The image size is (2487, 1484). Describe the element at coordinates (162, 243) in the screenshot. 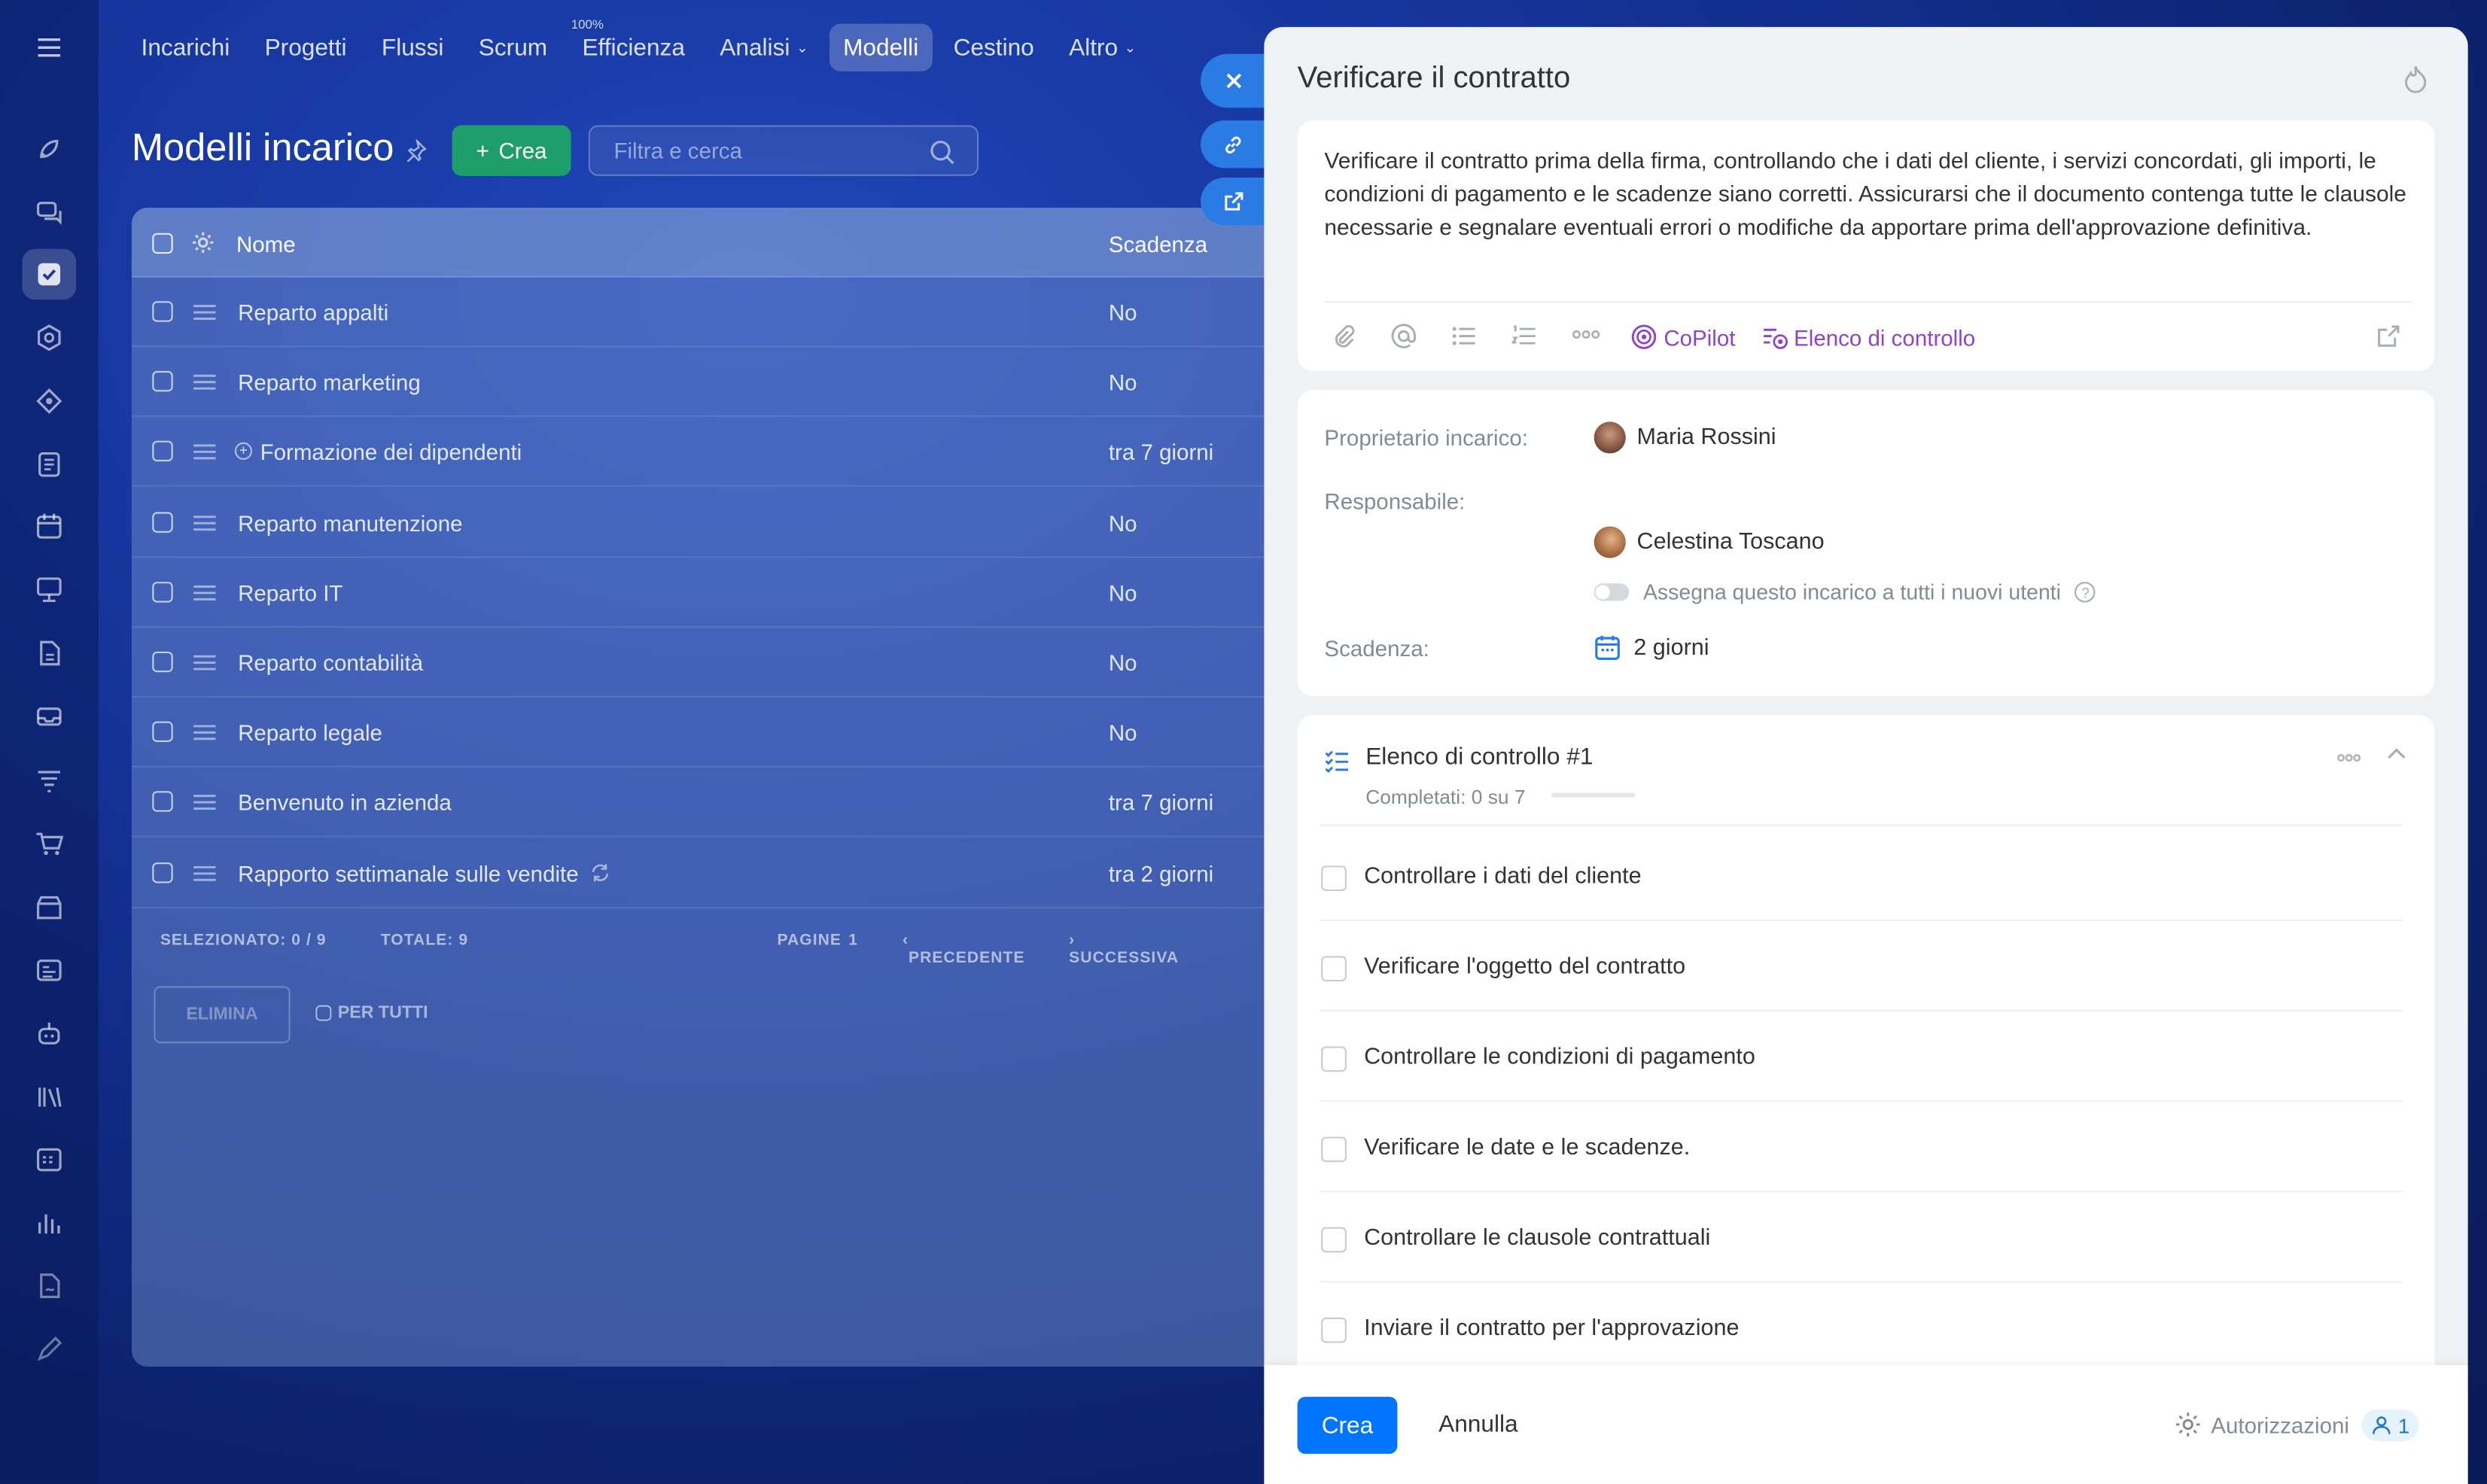

I see `select-all-checkbox` at that location.